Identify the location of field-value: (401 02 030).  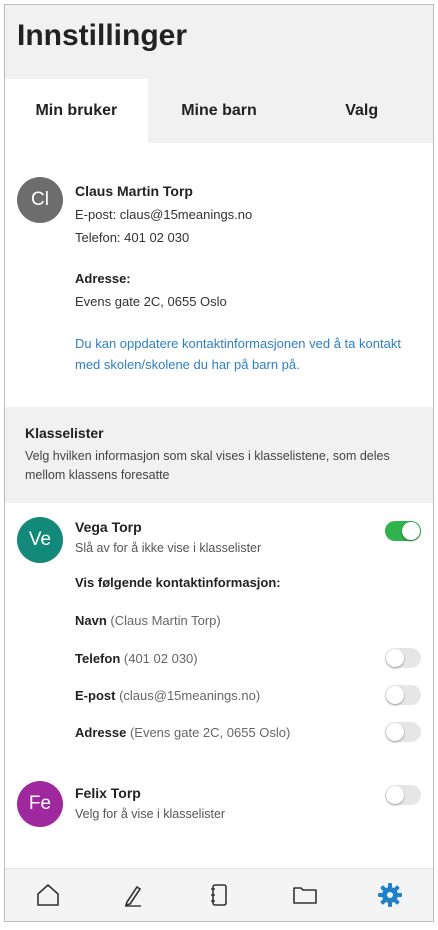
(160, 658).